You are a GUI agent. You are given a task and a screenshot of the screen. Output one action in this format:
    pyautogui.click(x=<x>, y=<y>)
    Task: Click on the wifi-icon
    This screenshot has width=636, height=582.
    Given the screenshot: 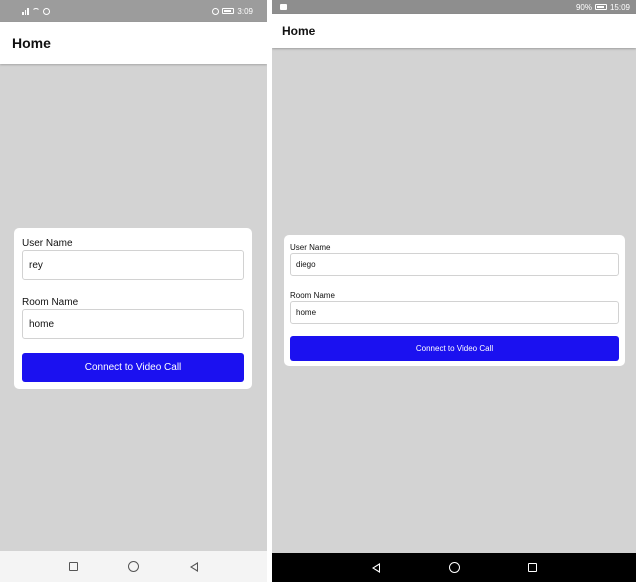 What is the action you would take?
    pyautogui.click(x=35, y=11)
    